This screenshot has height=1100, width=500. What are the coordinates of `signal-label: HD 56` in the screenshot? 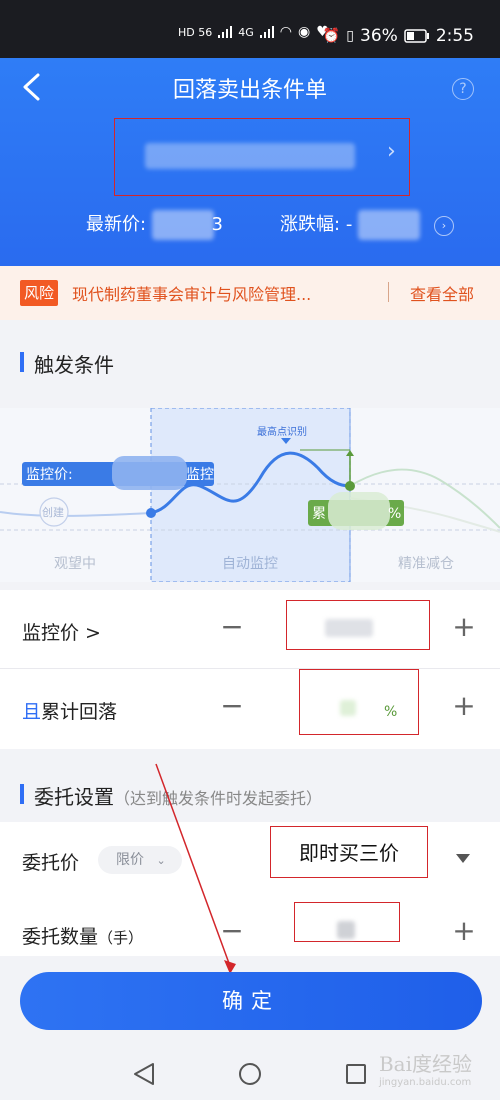 It's located at (195, 32).